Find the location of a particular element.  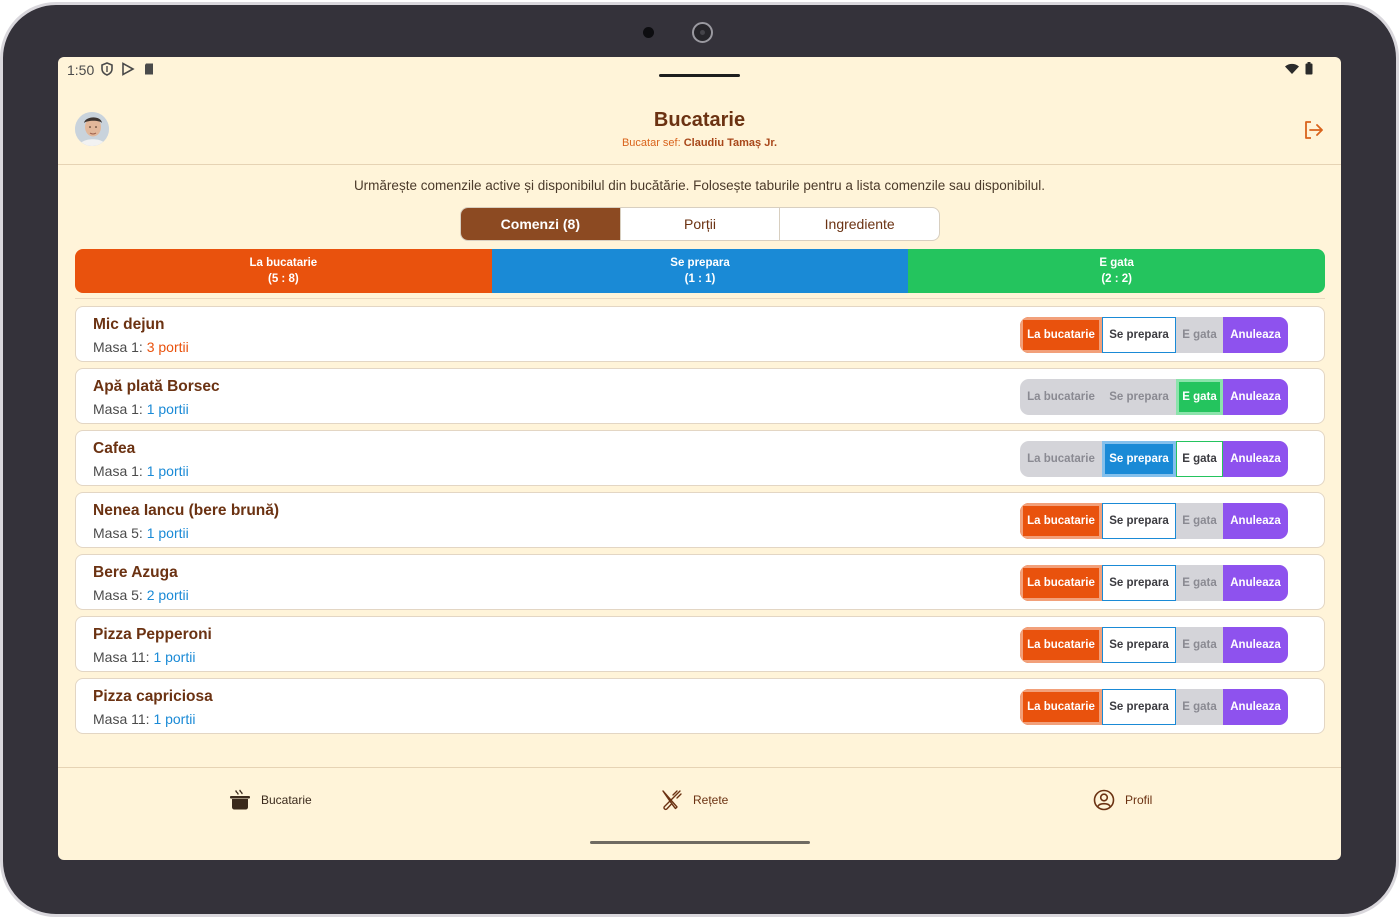

logout-button is located at coordinates (1313, 130).